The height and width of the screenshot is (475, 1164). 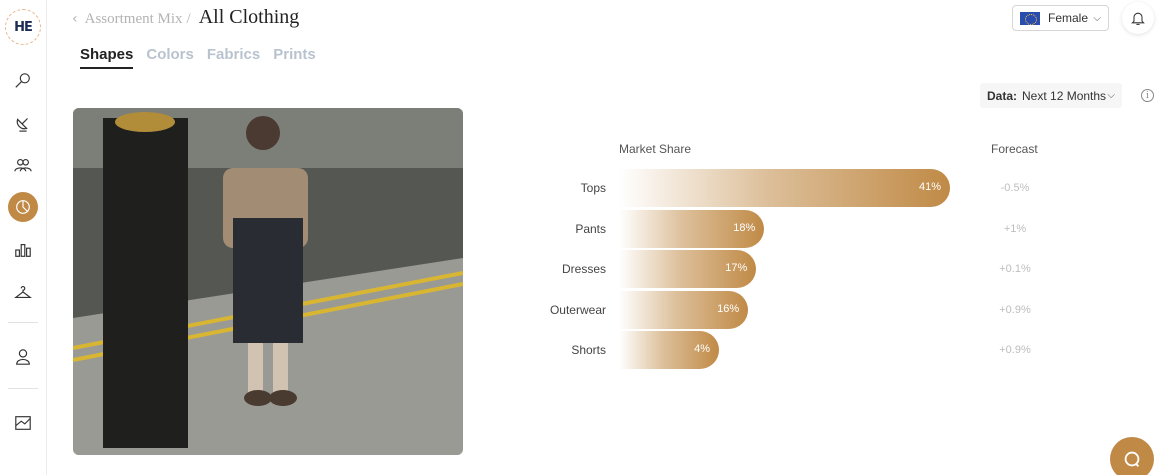 I want to click on data-period-select: Data: Next 12 Months ⌵, so click(x=1051, y=95).